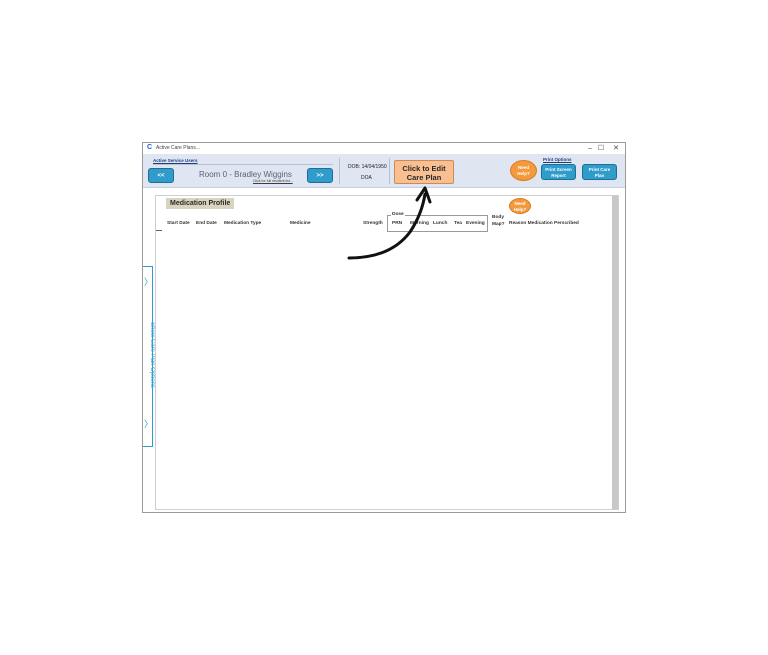 Image resolution: width=768 pixels, height=655 pixels. Describe the element at coordinates (557, 159) in the screenshot. I see `print-options-label: Print Options` at that location.